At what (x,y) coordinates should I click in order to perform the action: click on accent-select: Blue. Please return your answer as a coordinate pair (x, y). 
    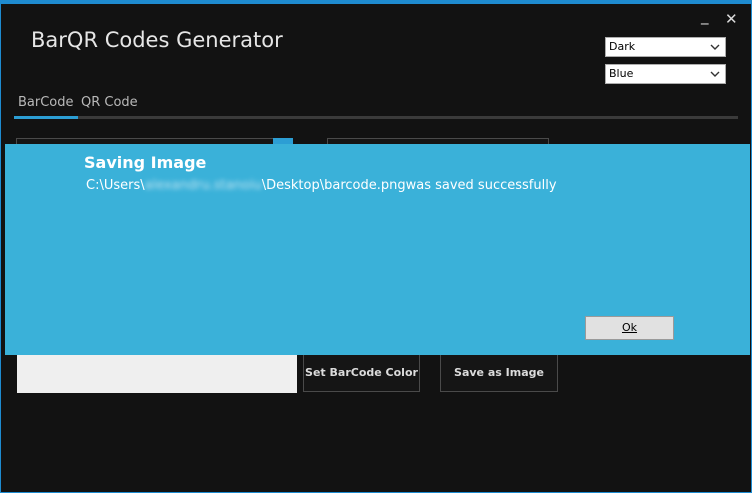
    Looking at the image, I should click on (665, 74).